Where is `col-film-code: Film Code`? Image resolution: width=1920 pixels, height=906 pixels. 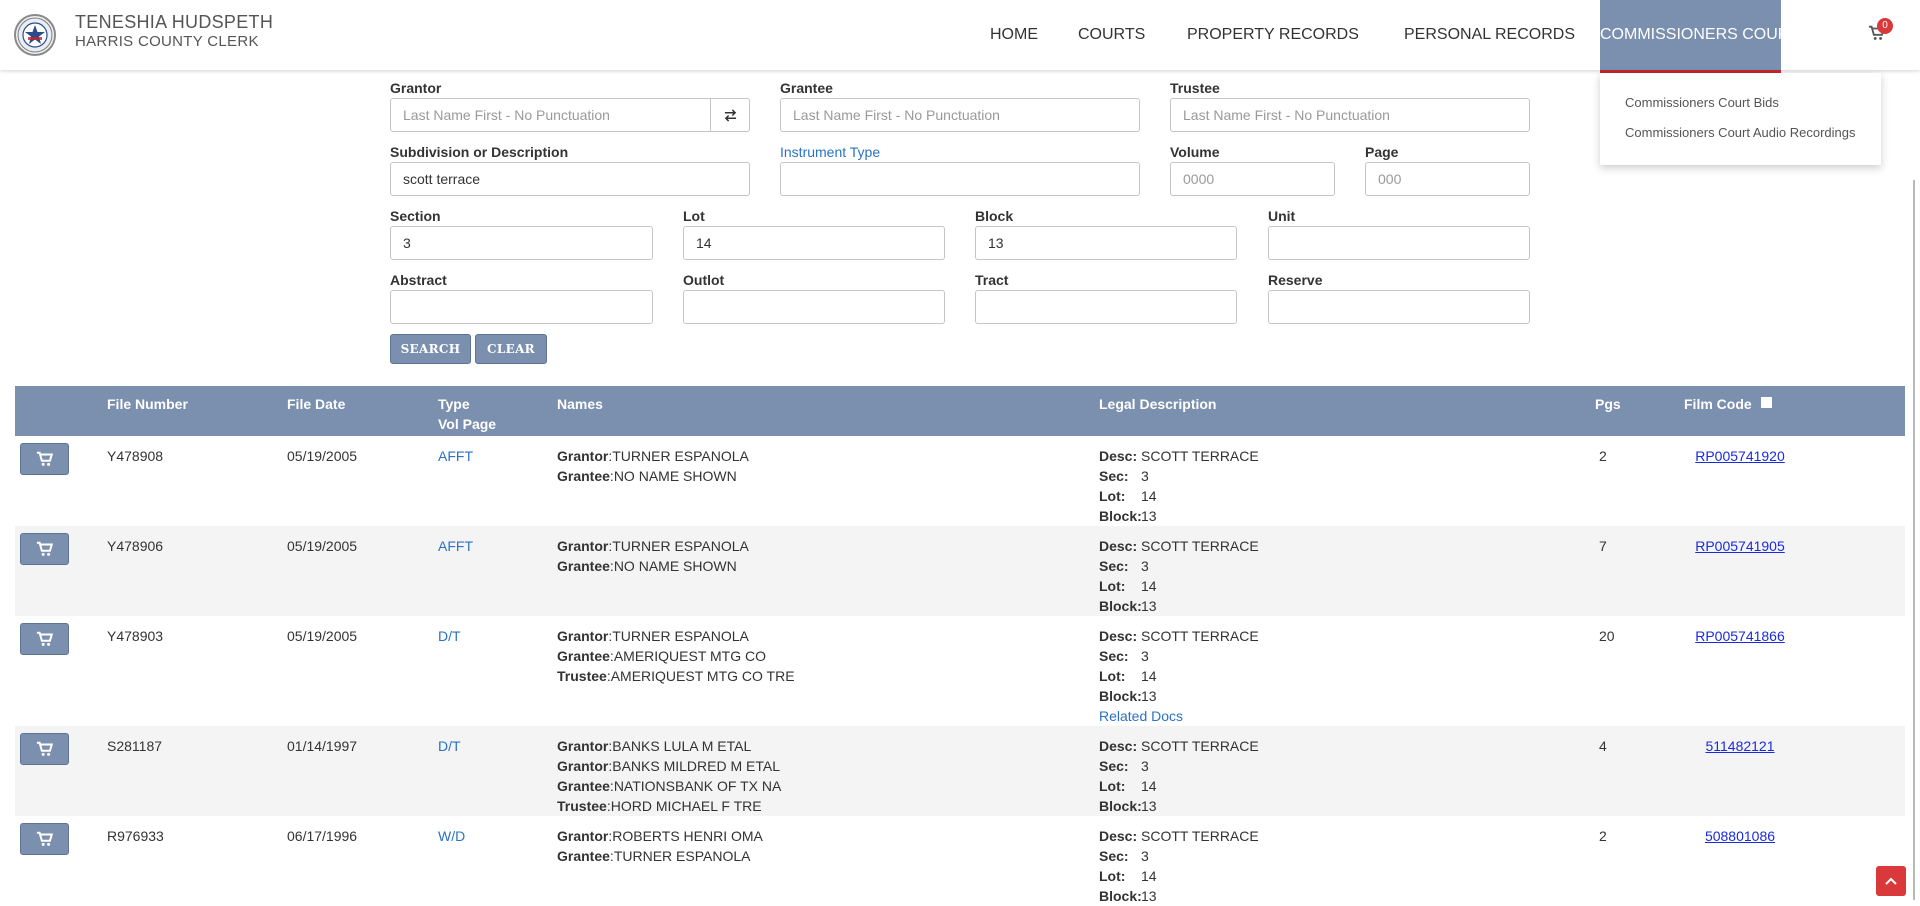
col-film-code: Film Code is located at coordinates (1718, 404).